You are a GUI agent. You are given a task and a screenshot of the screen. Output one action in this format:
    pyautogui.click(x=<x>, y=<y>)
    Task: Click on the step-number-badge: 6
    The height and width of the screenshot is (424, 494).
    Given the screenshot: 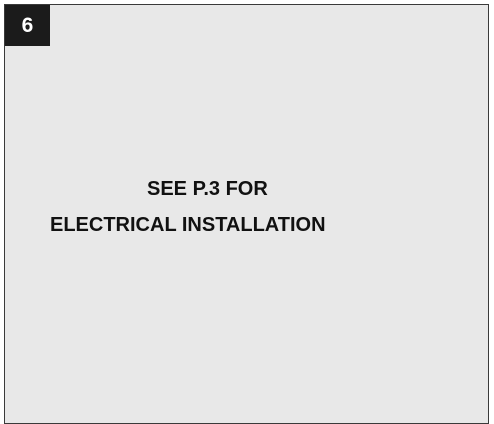 What is the action you would take?
    pyautogui.click(x=27, y=25)
    